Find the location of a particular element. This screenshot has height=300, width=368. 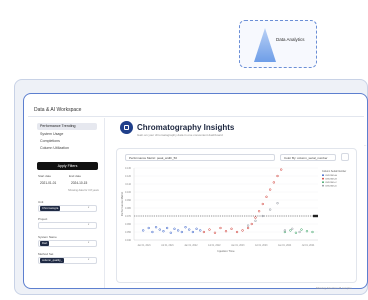

legend-title: Column Serial Number is located at coordinates (334, 171).